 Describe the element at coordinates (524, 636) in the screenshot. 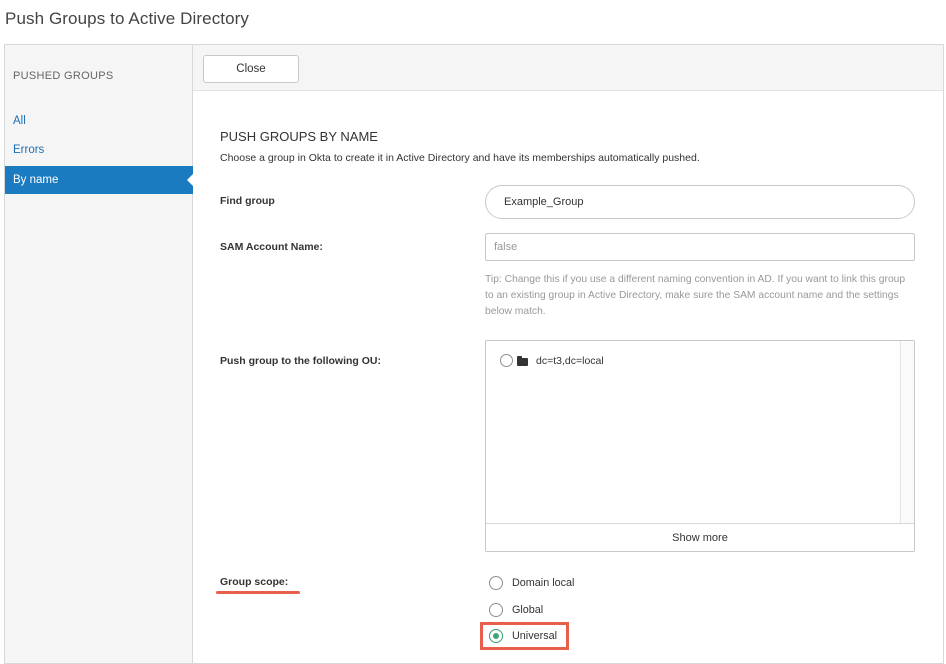

I see `universal-highlight-box` at that location.